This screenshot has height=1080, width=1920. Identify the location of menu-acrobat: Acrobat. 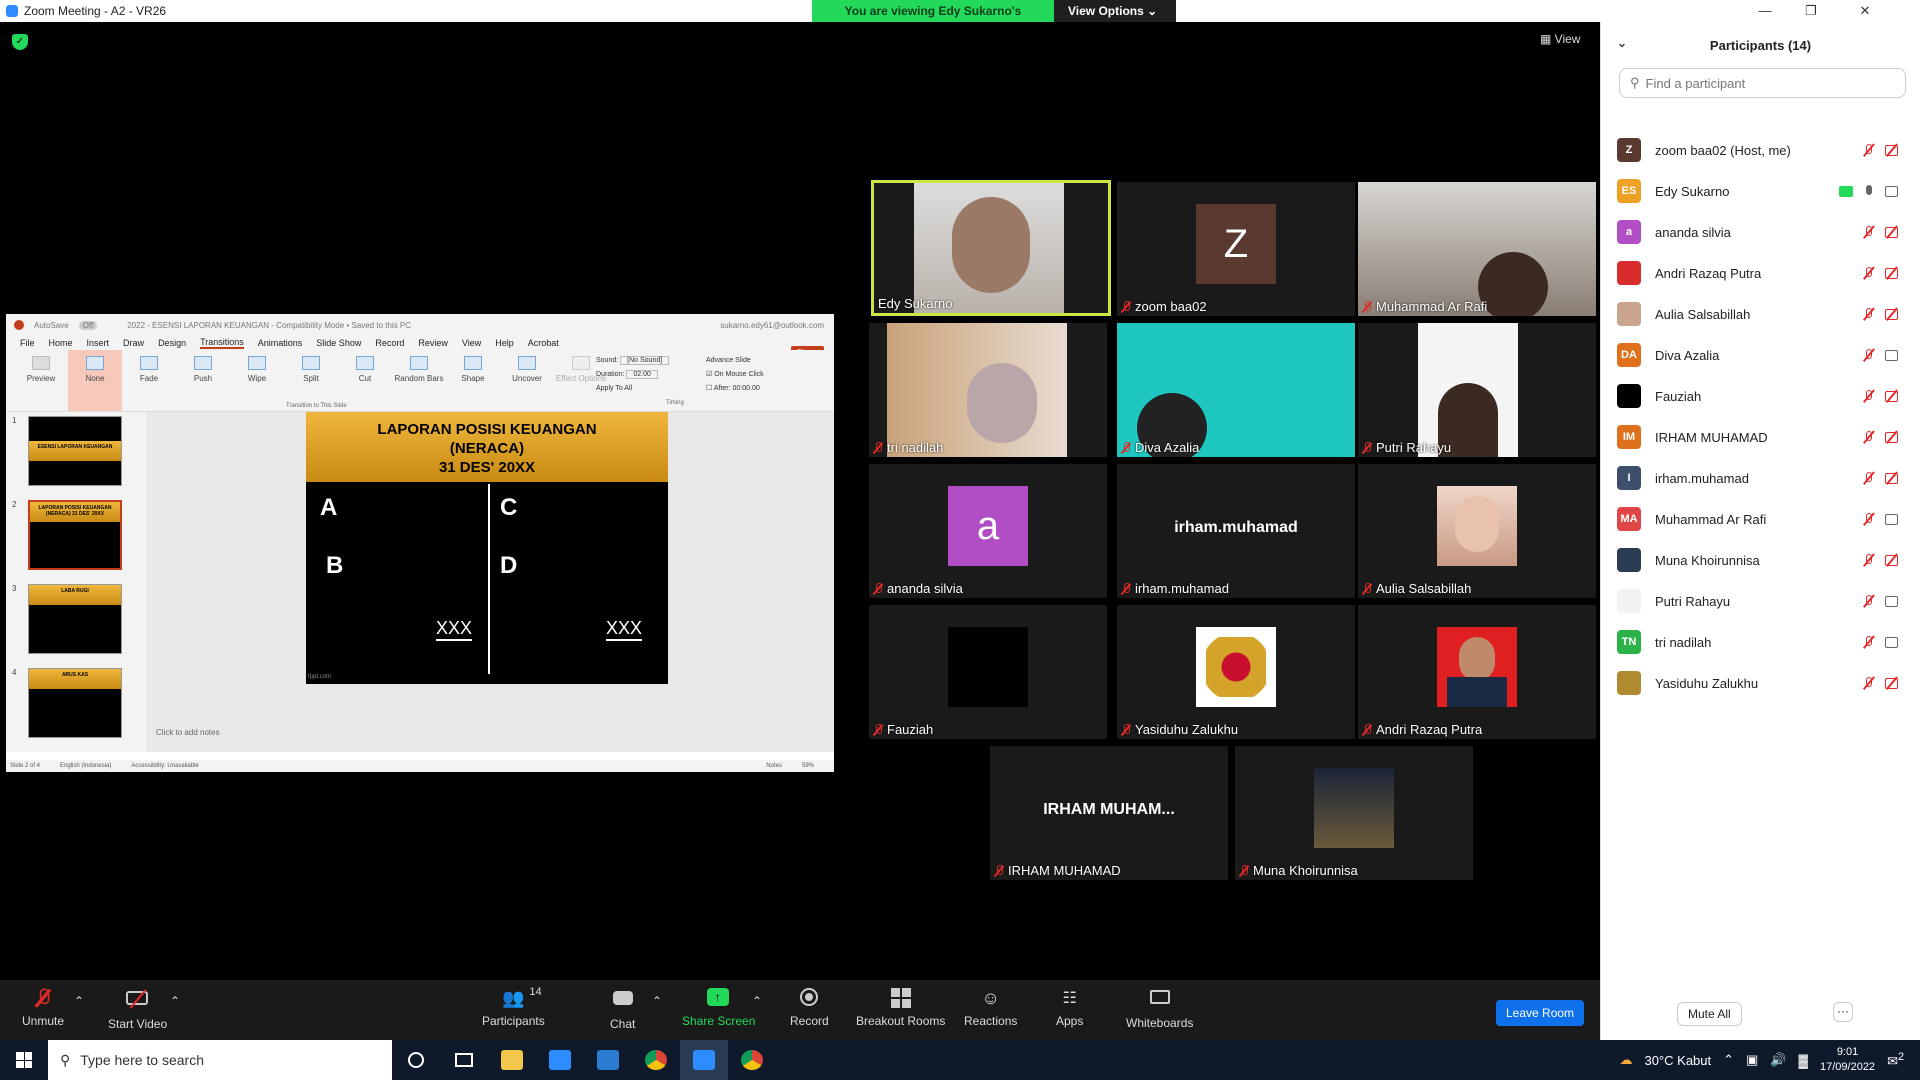
(543, 343).